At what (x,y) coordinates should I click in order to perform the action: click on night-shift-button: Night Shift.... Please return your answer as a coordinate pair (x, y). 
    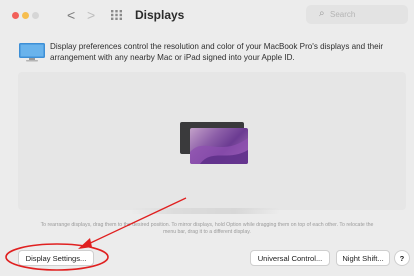
    Looking at the image, I should click on (363, 258).